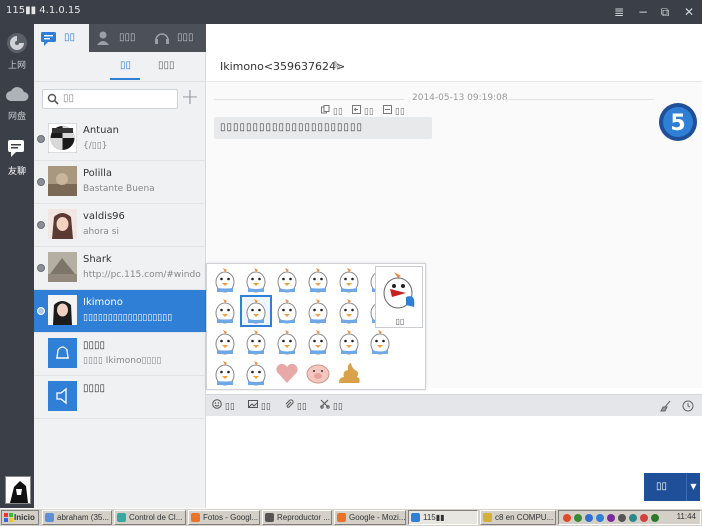  What do you see at coordinates (443, 517) in the screenshot?
I see `taskbar-app: 115▮▮` at bounding box center [443, 517].